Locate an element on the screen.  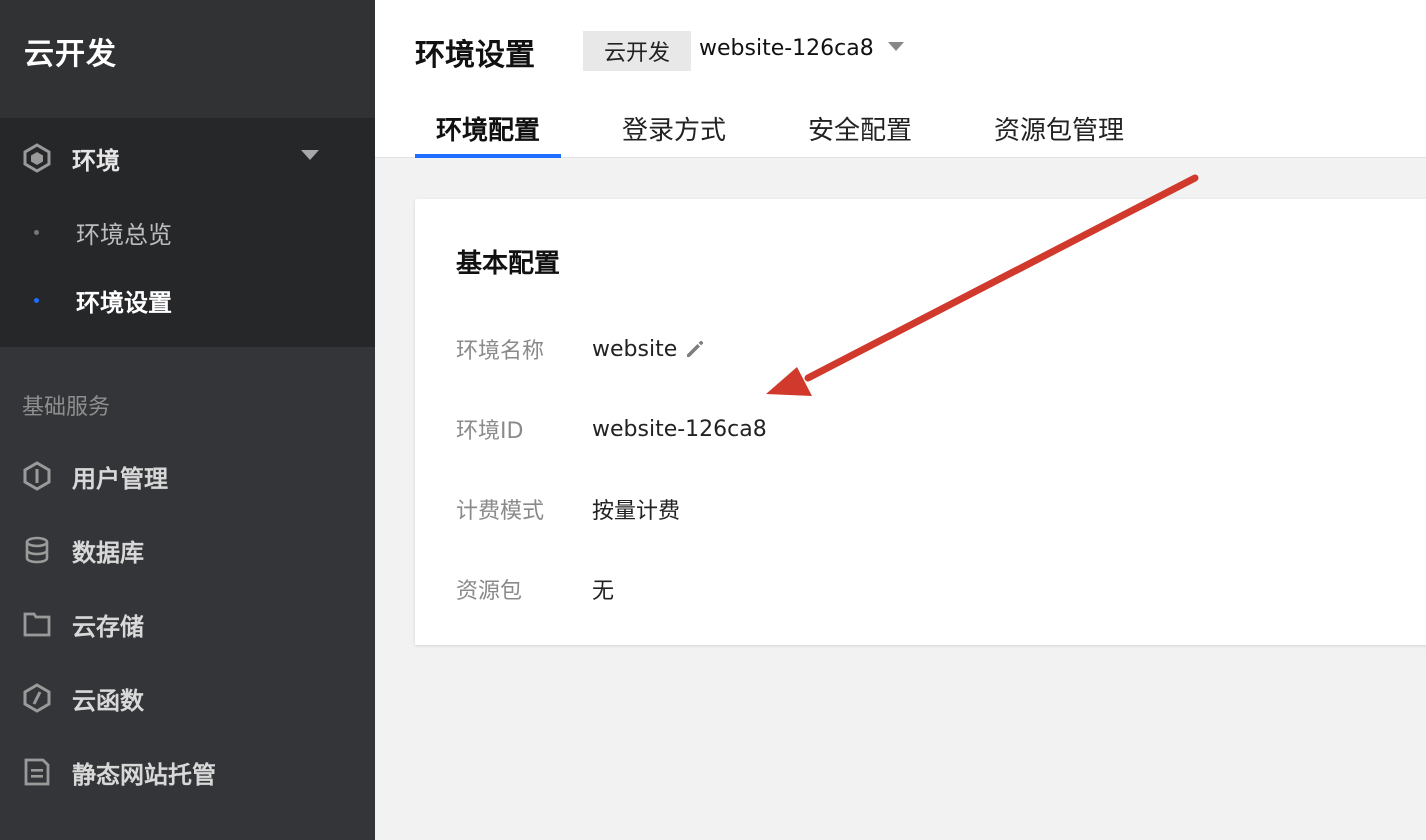
database-icon is located at coordinates (37, 550).